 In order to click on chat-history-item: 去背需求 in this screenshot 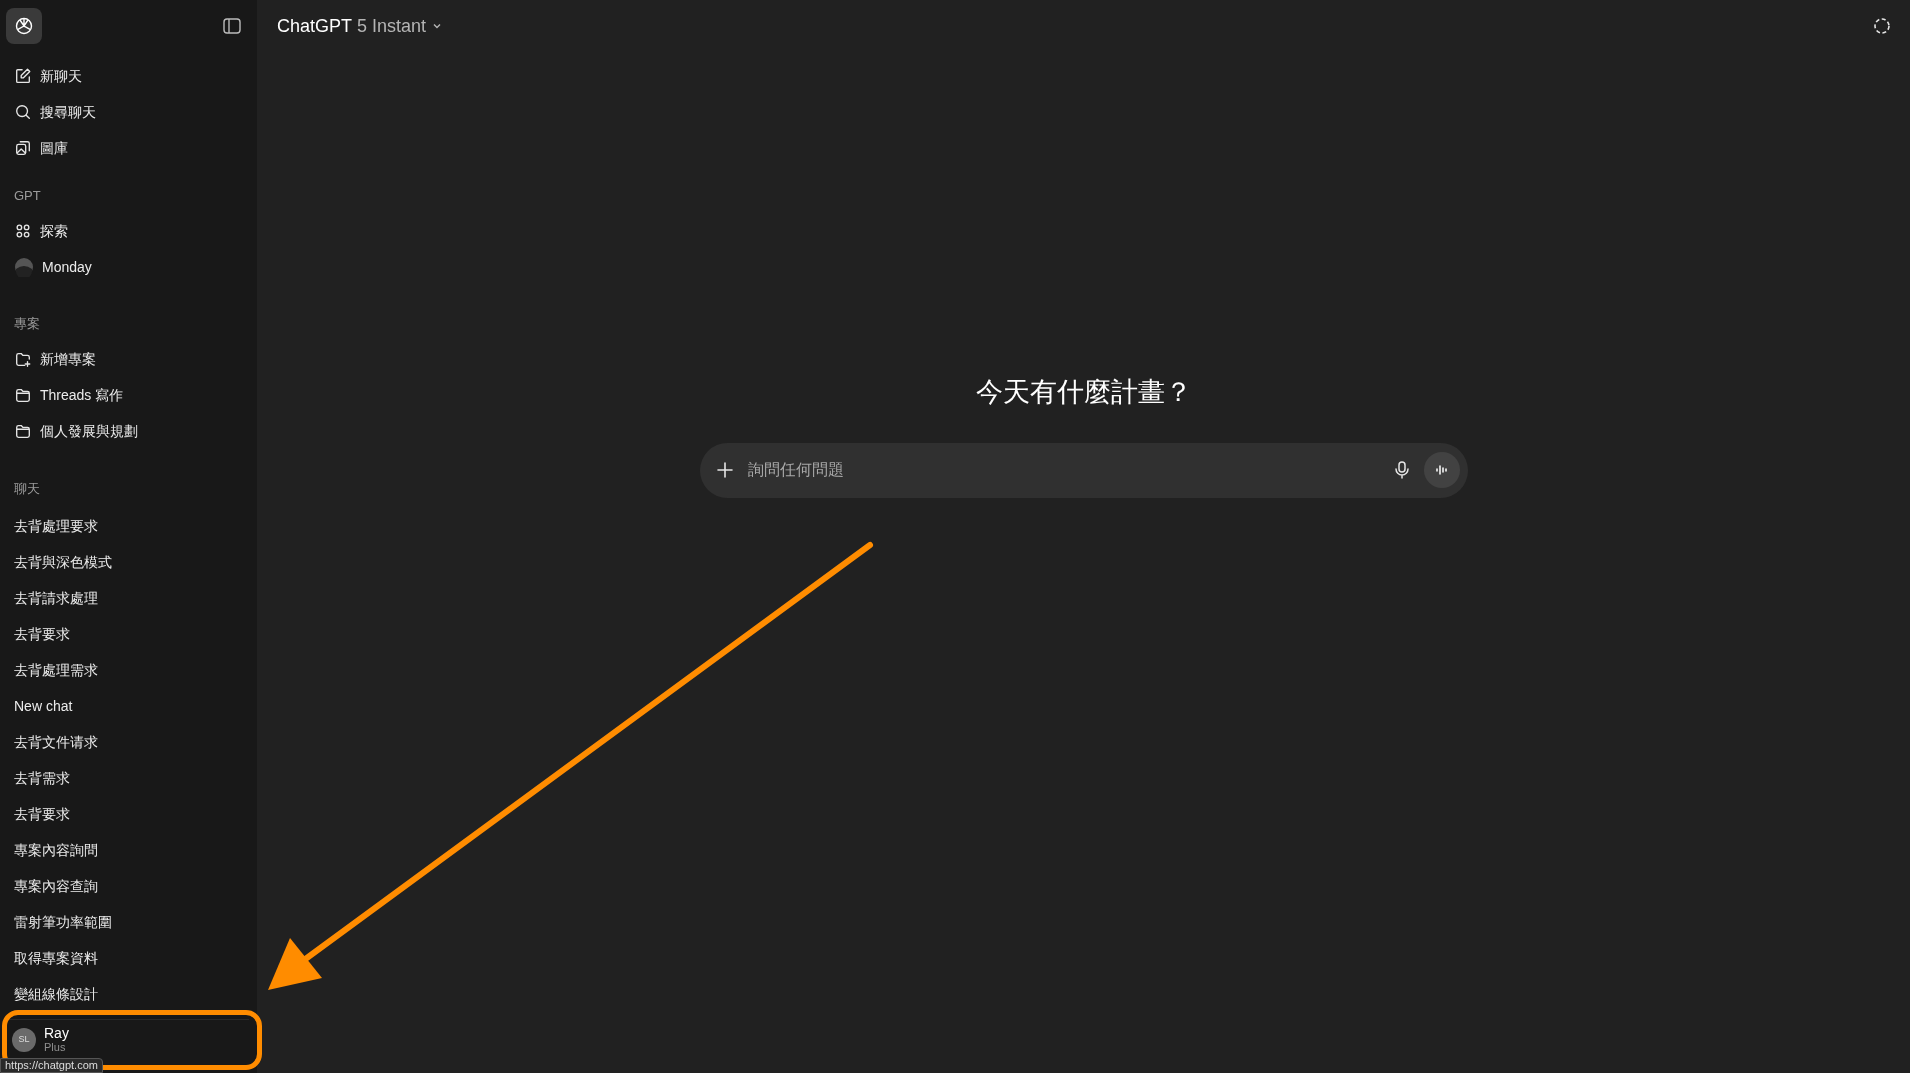, I will do `click(128, 778)`.